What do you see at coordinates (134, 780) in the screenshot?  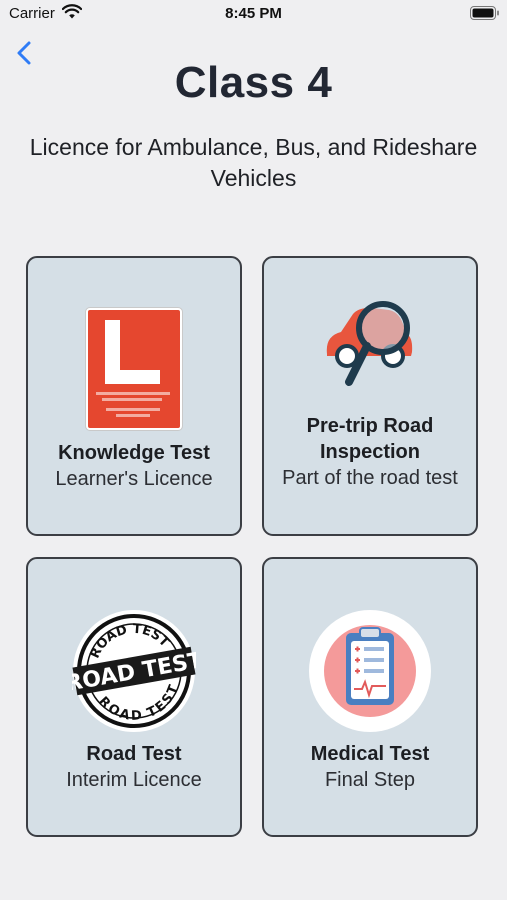 I see `card-subtitle: Interim Licence` at bounding box center [134, 780].